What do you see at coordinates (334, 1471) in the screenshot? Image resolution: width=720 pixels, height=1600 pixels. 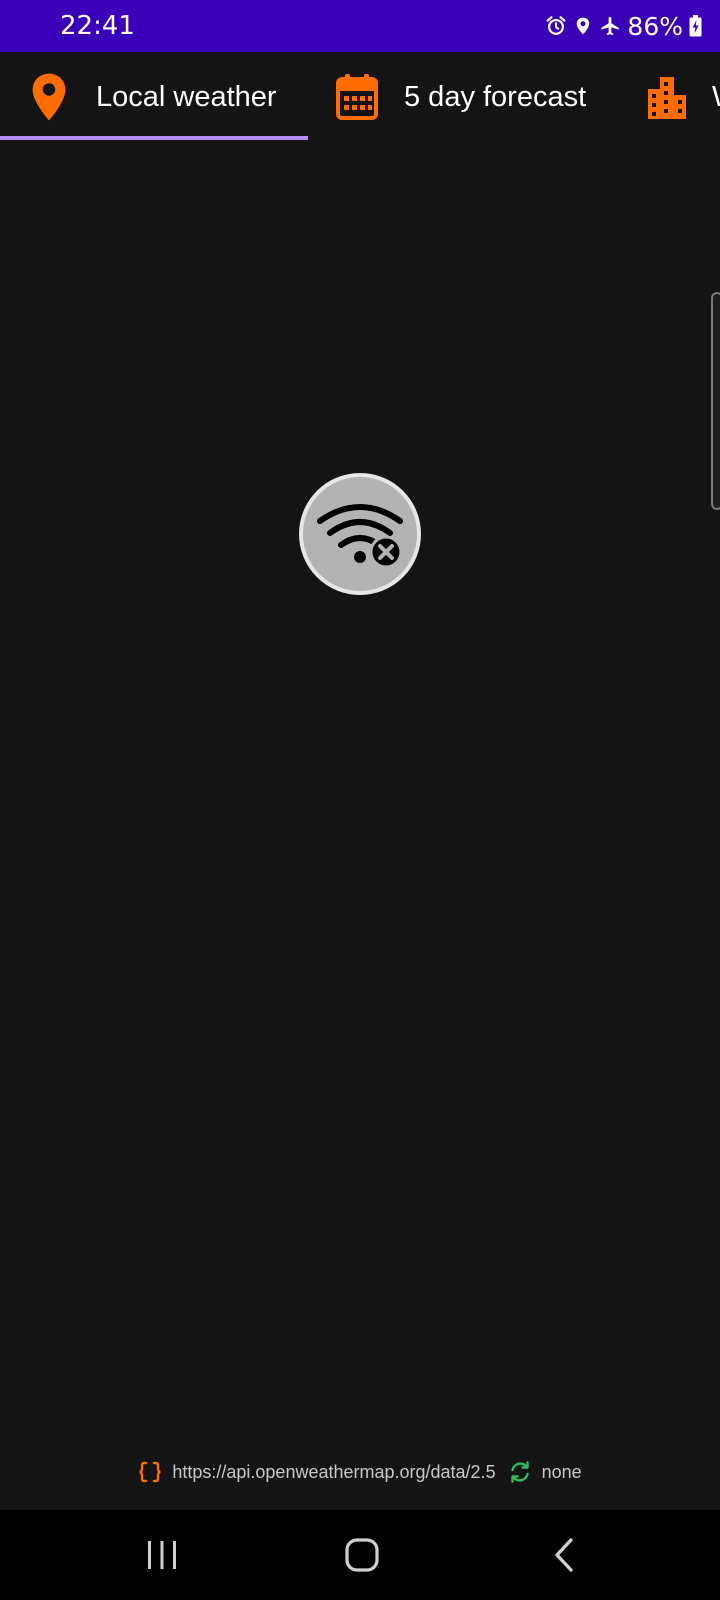 I see `api-url-text: https://api.openweathermap.org/data/2.5` at bounding box center [334, 1471].